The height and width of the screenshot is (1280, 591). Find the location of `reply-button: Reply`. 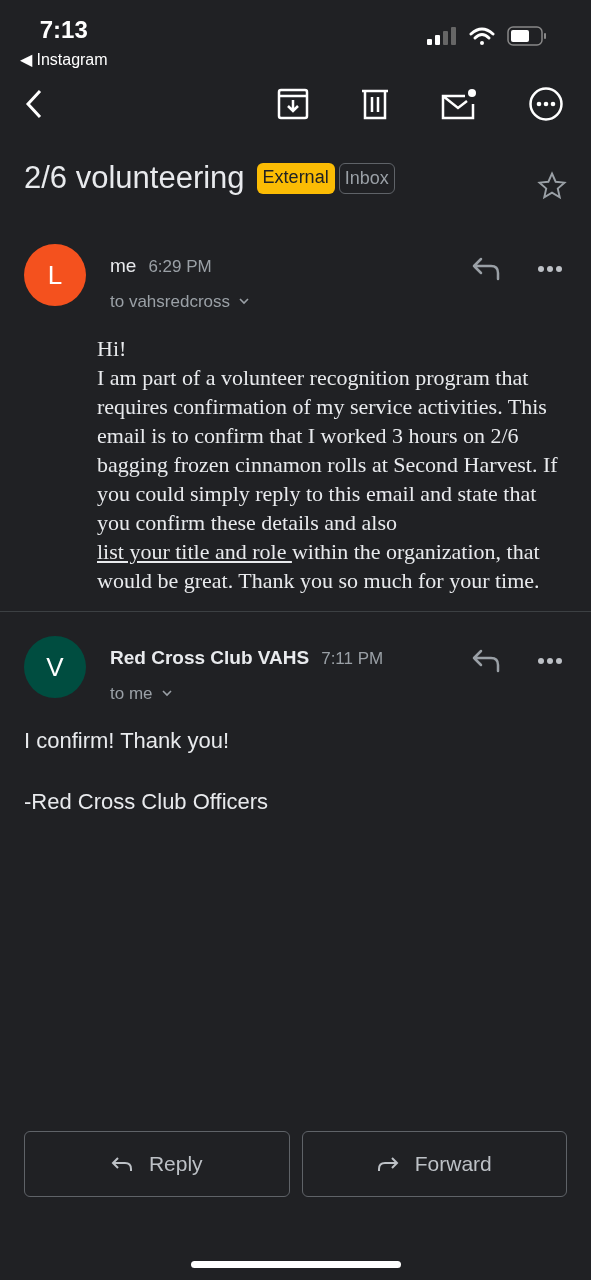

reply-button: Reply is located at coordinates (157, 1164).